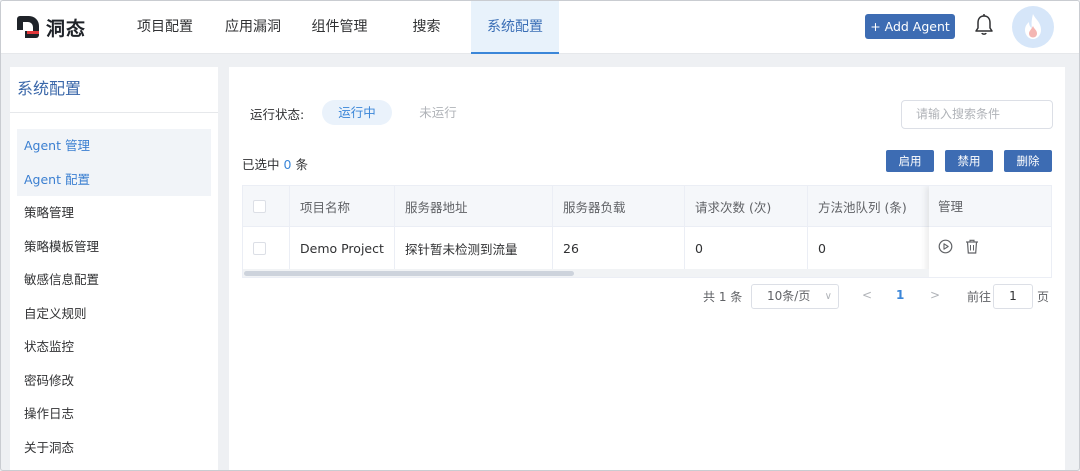 The width and height of the screenshot is (1080, 471). I want to click on header-server-load: 服务器负载, so click(619, 206).